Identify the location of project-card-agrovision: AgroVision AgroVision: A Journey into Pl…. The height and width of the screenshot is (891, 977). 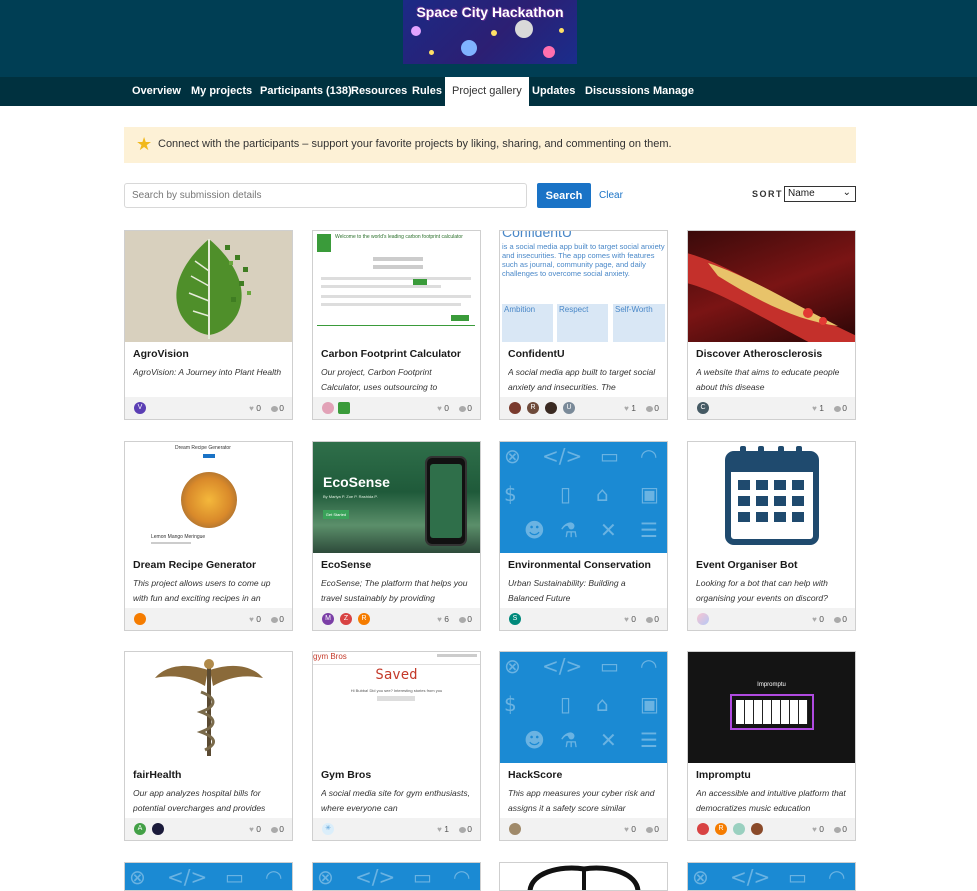
(208, 325).